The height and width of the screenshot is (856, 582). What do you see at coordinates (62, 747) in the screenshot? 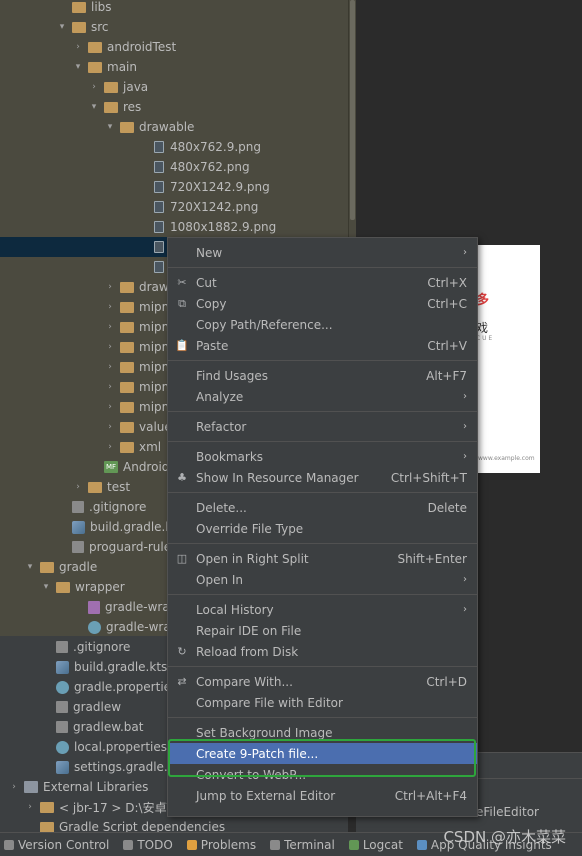
I see `gradle-icon` at bounding box center [62, 747].